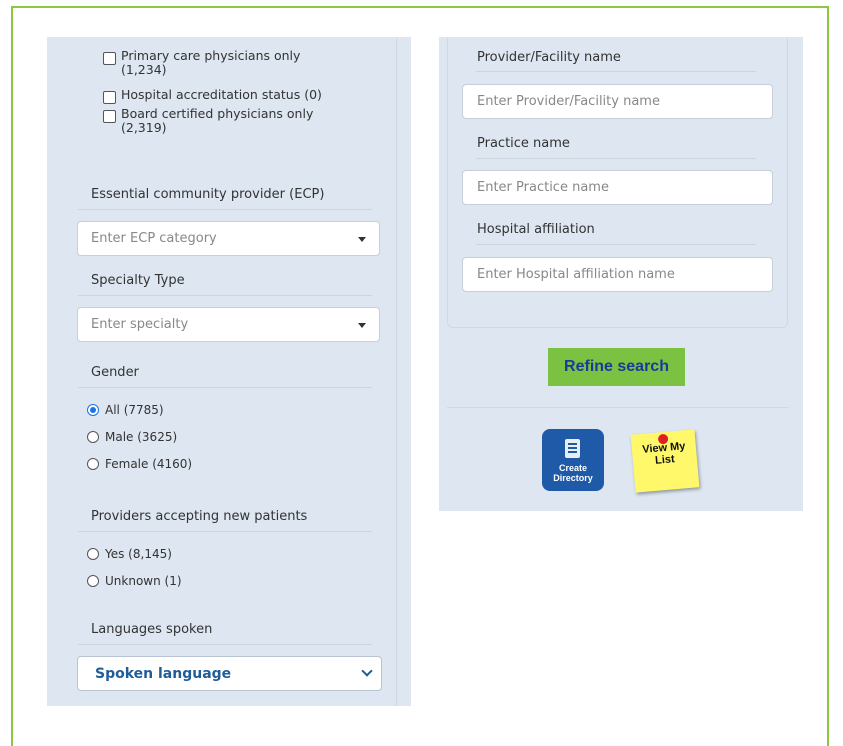  I want to click on checkbox-label: Hospital accreditation status (0), so click(221, 94).